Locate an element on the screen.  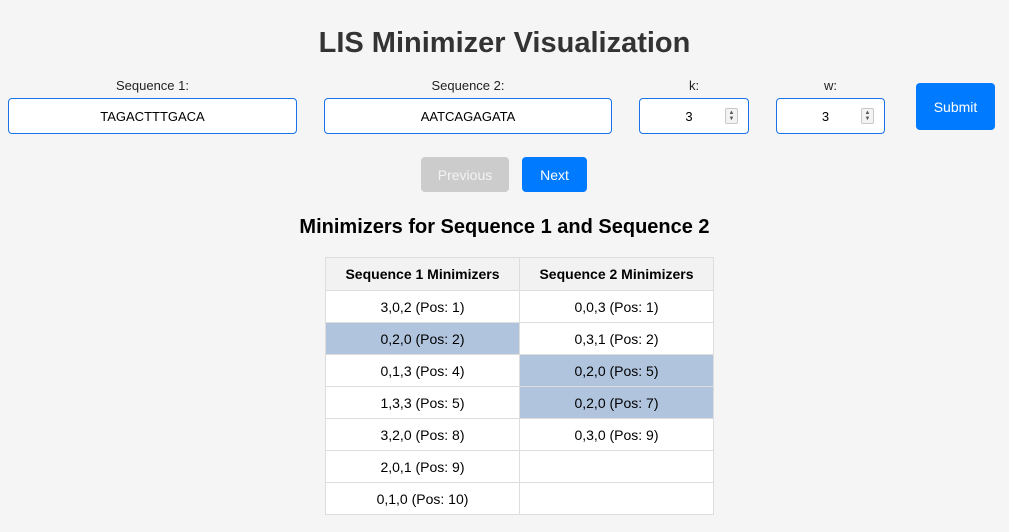
table-row: 2,0,1 (Pos: 9) is located at coordinates (519, 466).